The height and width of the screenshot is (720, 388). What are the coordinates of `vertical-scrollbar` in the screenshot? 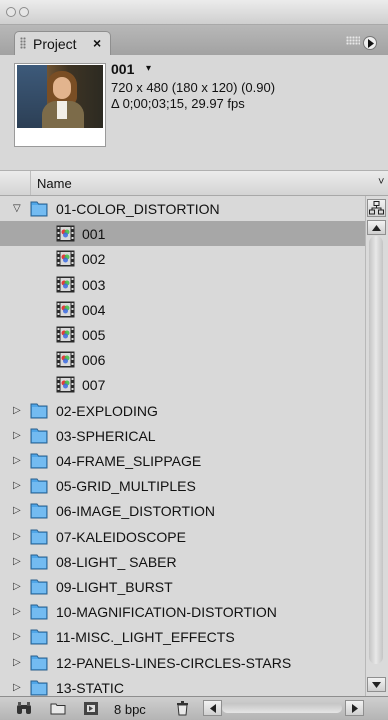 It's located at (376, 446).